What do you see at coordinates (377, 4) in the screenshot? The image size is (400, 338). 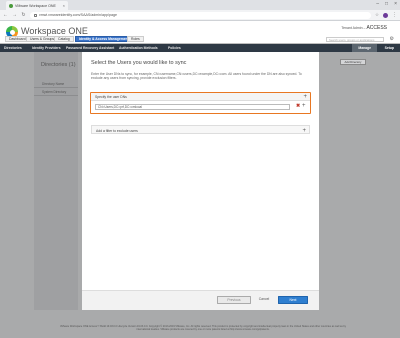 I see `minimize-icon: –` at bounding box center [377, 4].